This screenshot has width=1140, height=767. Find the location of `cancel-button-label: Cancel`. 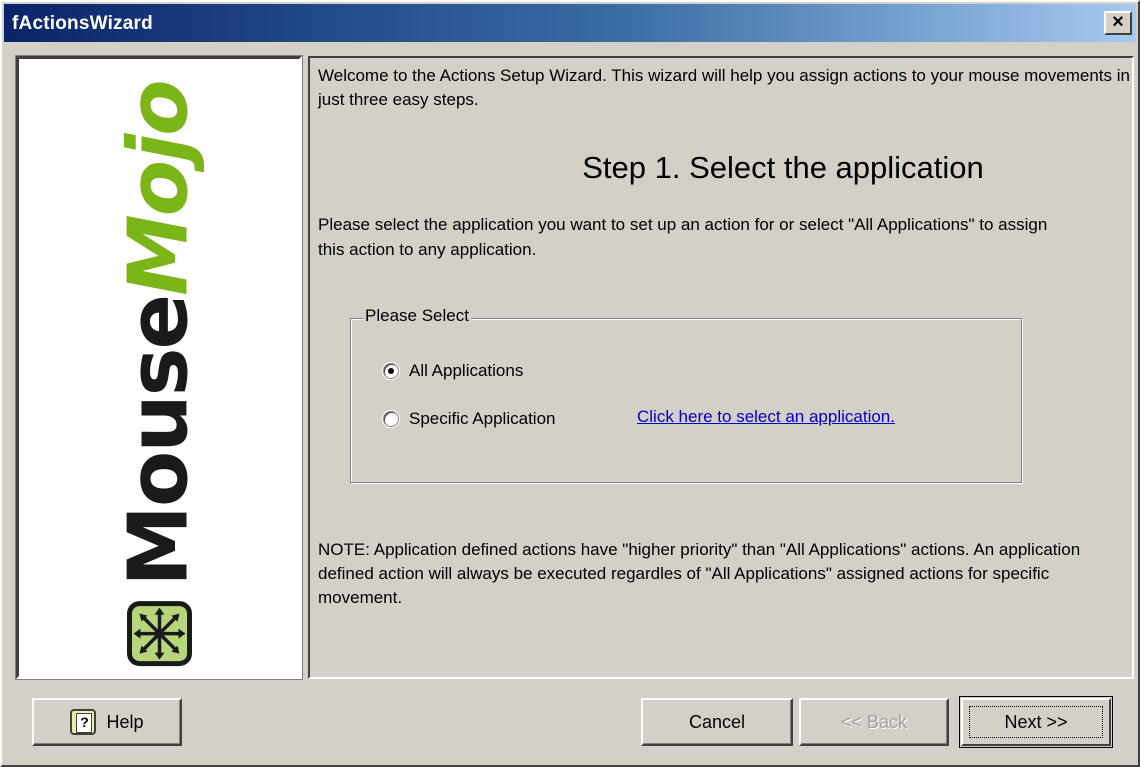

cancel-button-label: Cancel is located at coordinates (717, 721).